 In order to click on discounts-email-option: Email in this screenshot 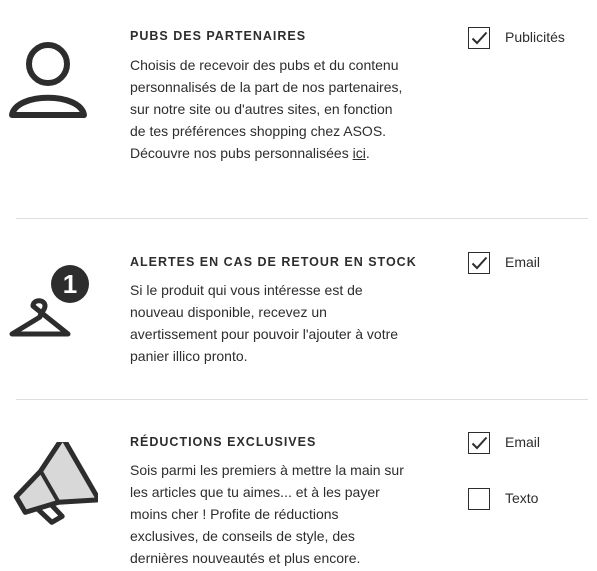, I will do `click(523, 444)`.